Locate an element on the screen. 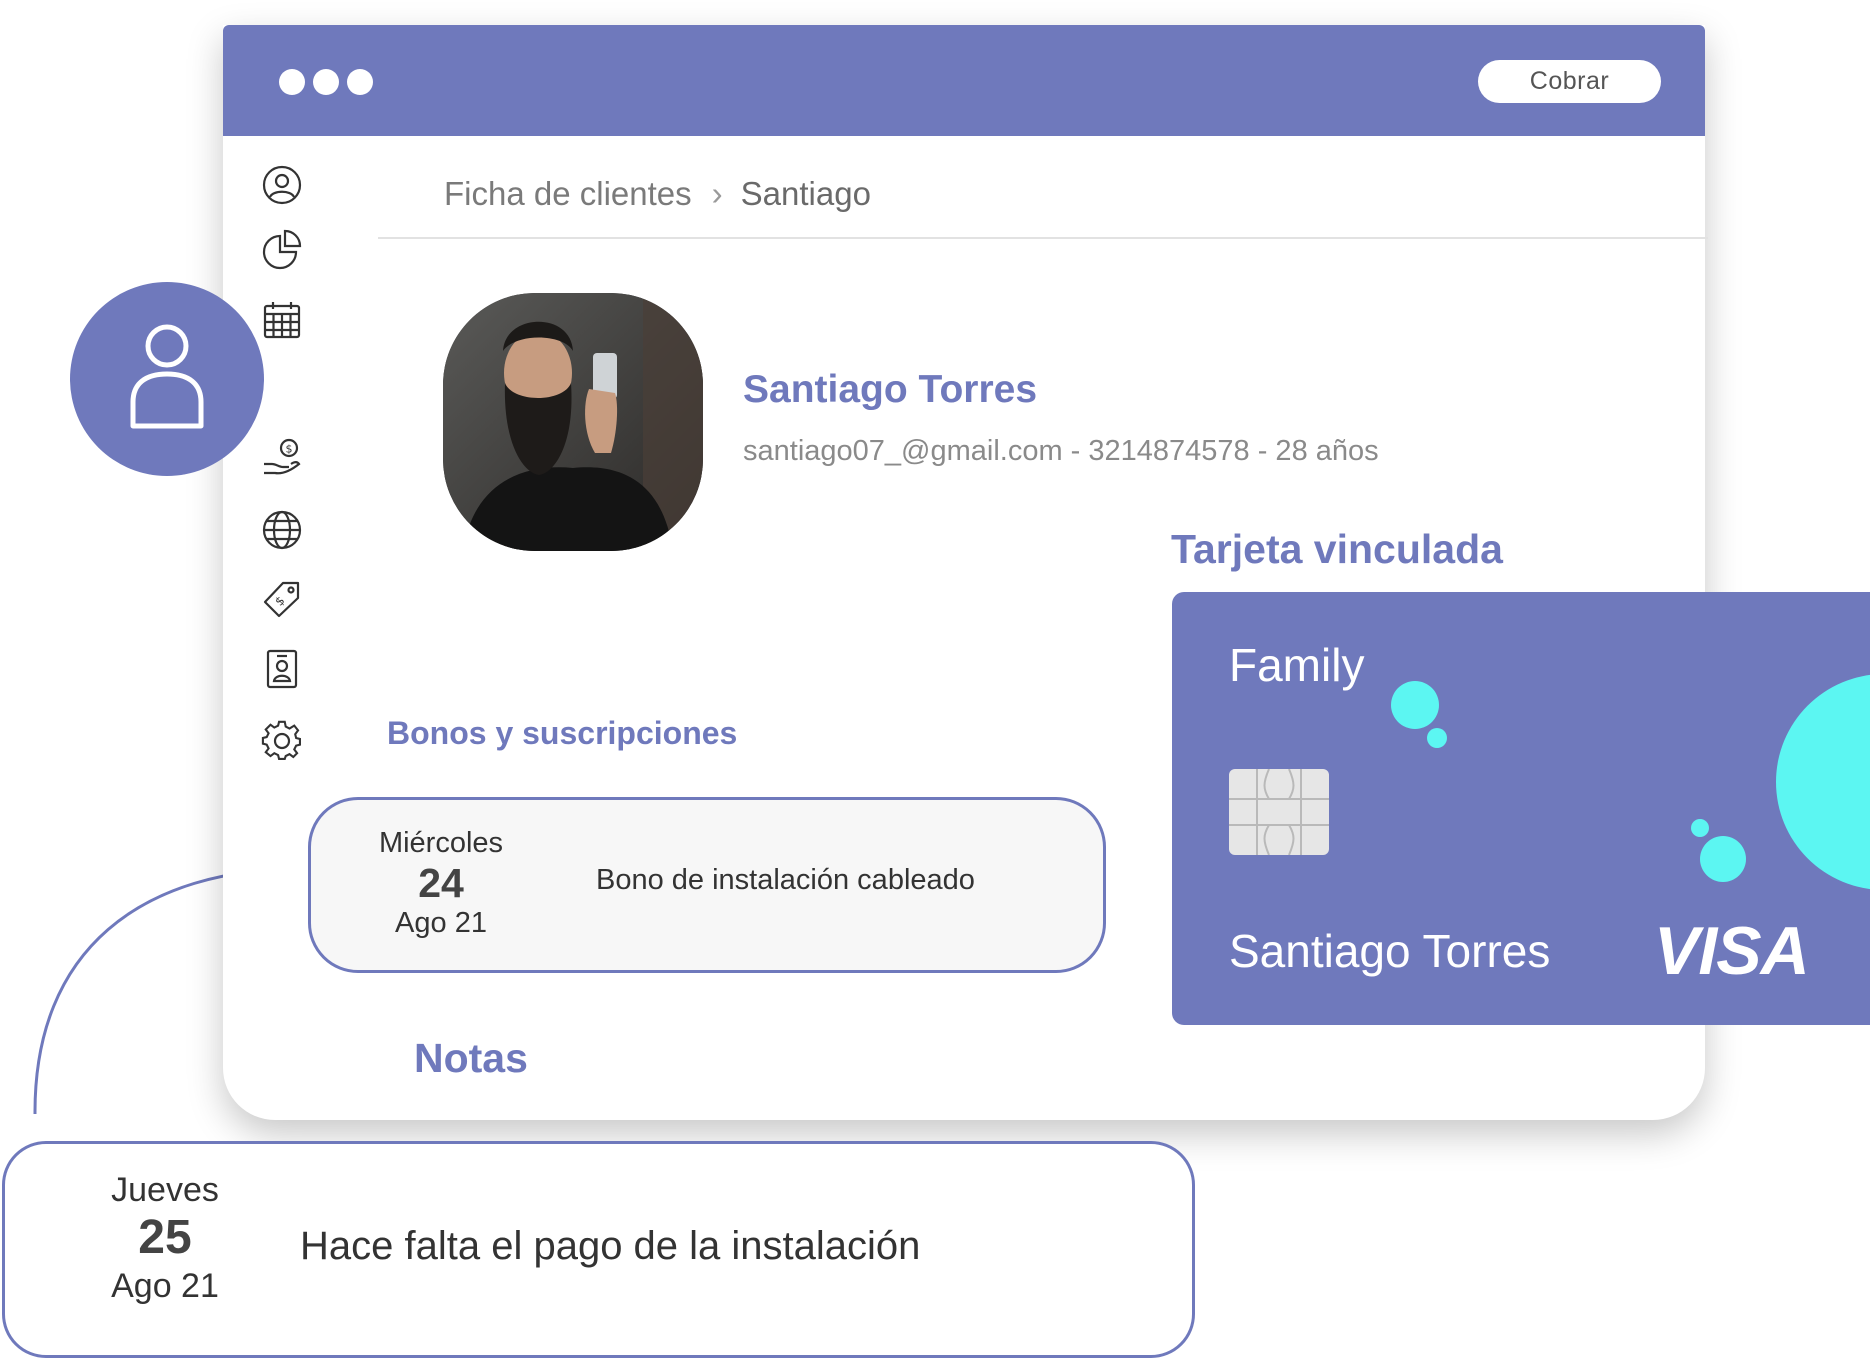 This screenshot has height=1360, width=1870. calendar-icon is located at coordinates (282, 320).